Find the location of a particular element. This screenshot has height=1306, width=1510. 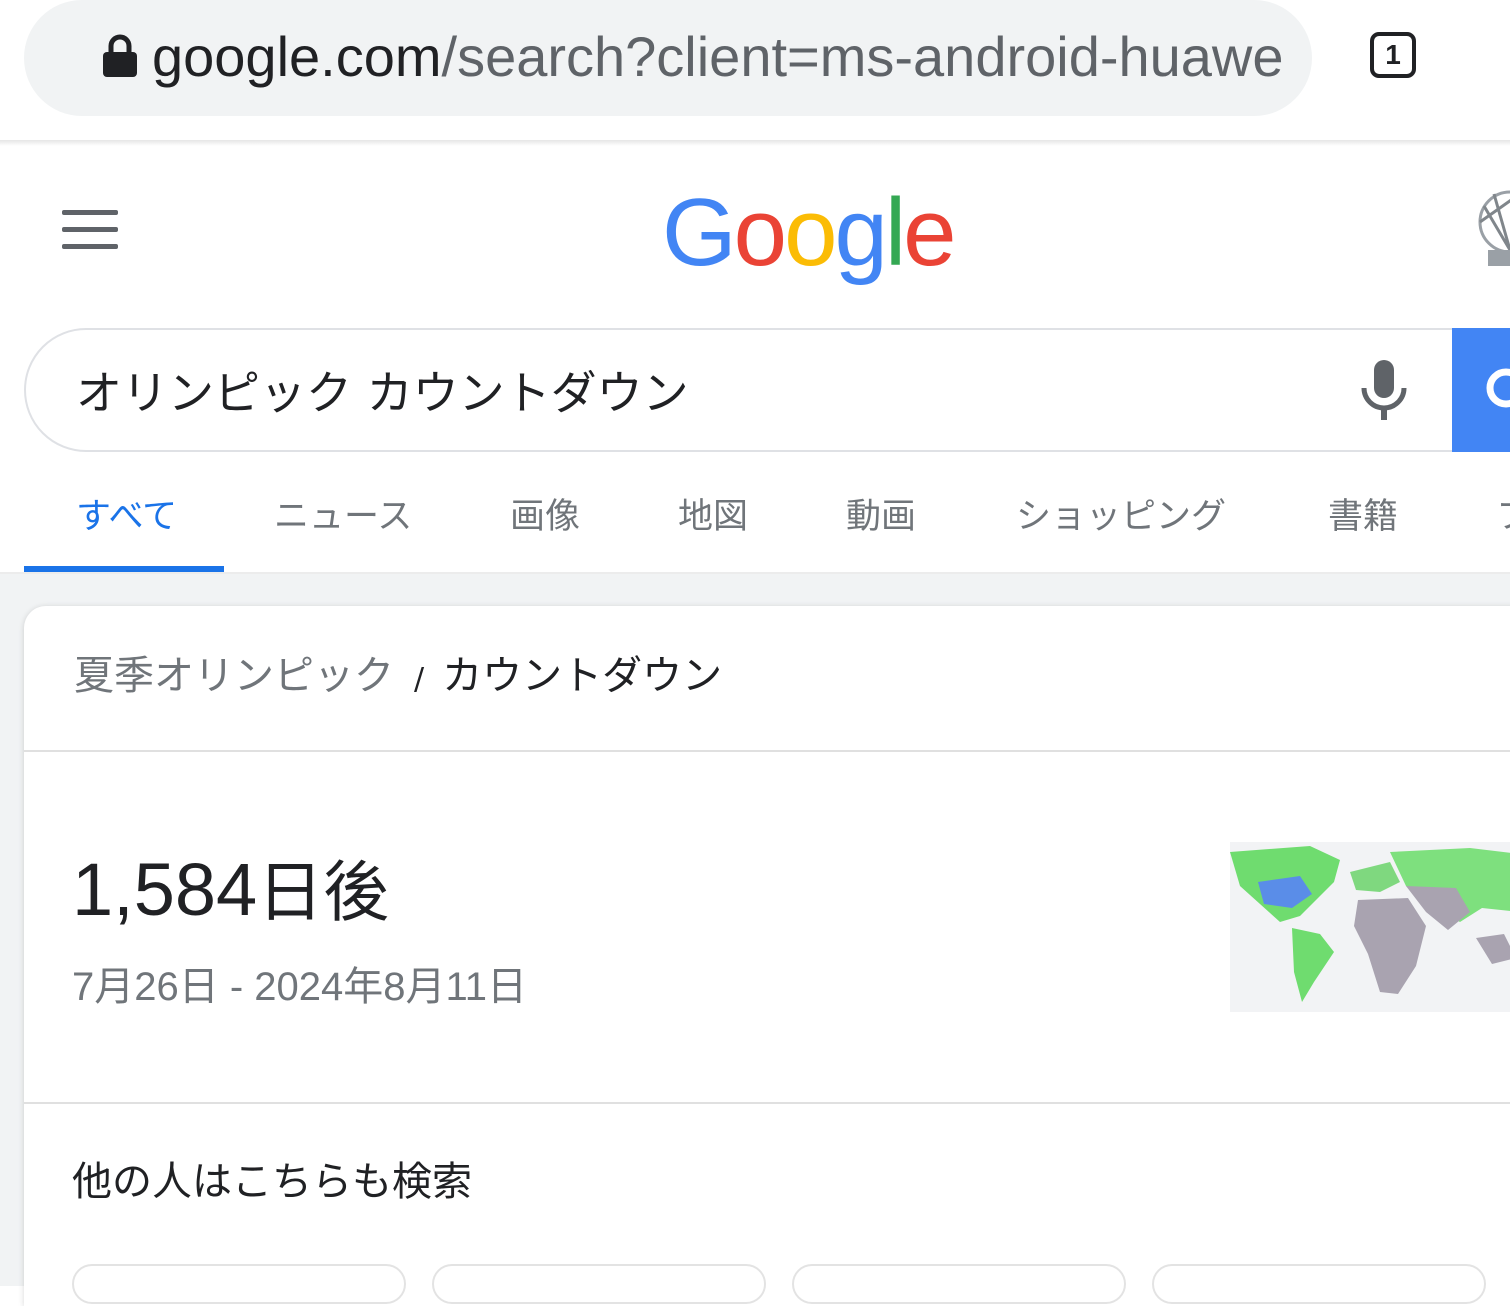

tab-more: フ is located at coordinates (1503, 517).